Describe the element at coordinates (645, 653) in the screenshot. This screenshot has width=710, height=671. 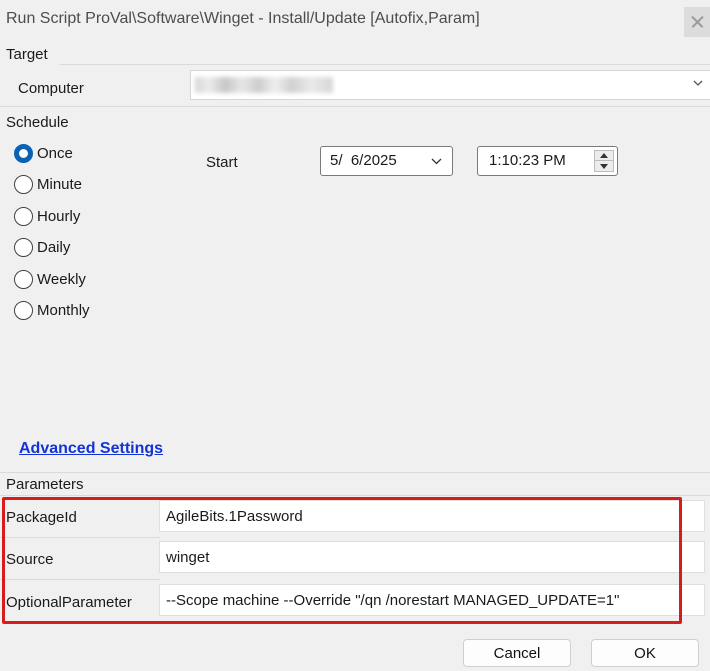
I see `ok-button: OK` at that location.